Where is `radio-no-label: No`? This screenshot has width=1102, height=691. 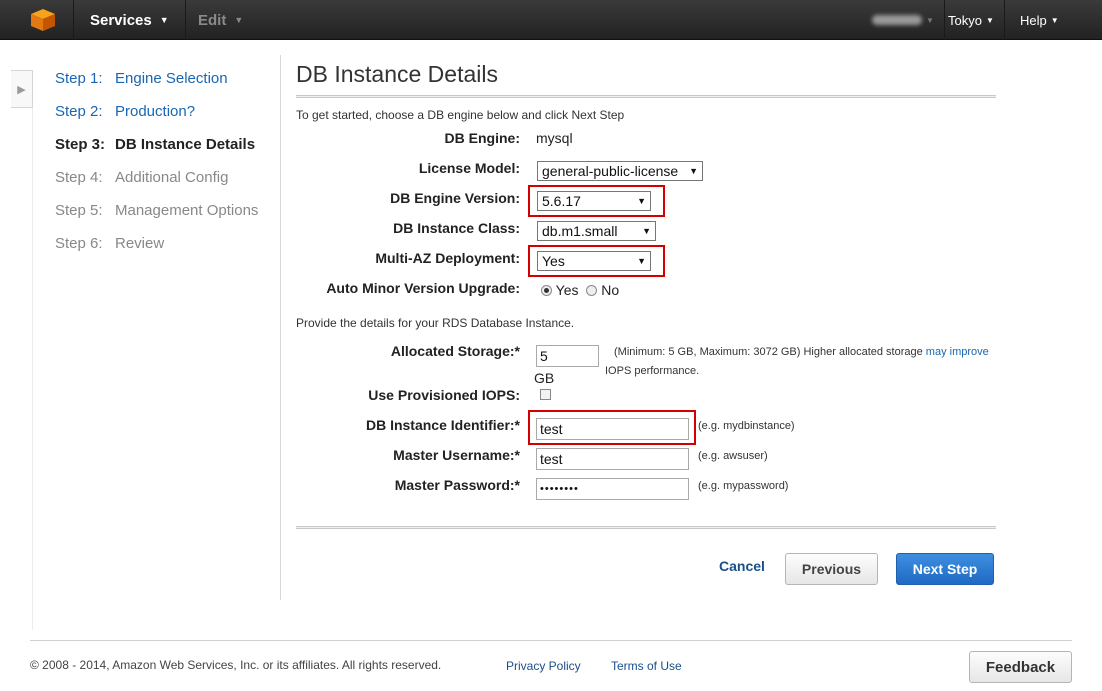
radio-no-label: No is located at coordinates (610, 290).